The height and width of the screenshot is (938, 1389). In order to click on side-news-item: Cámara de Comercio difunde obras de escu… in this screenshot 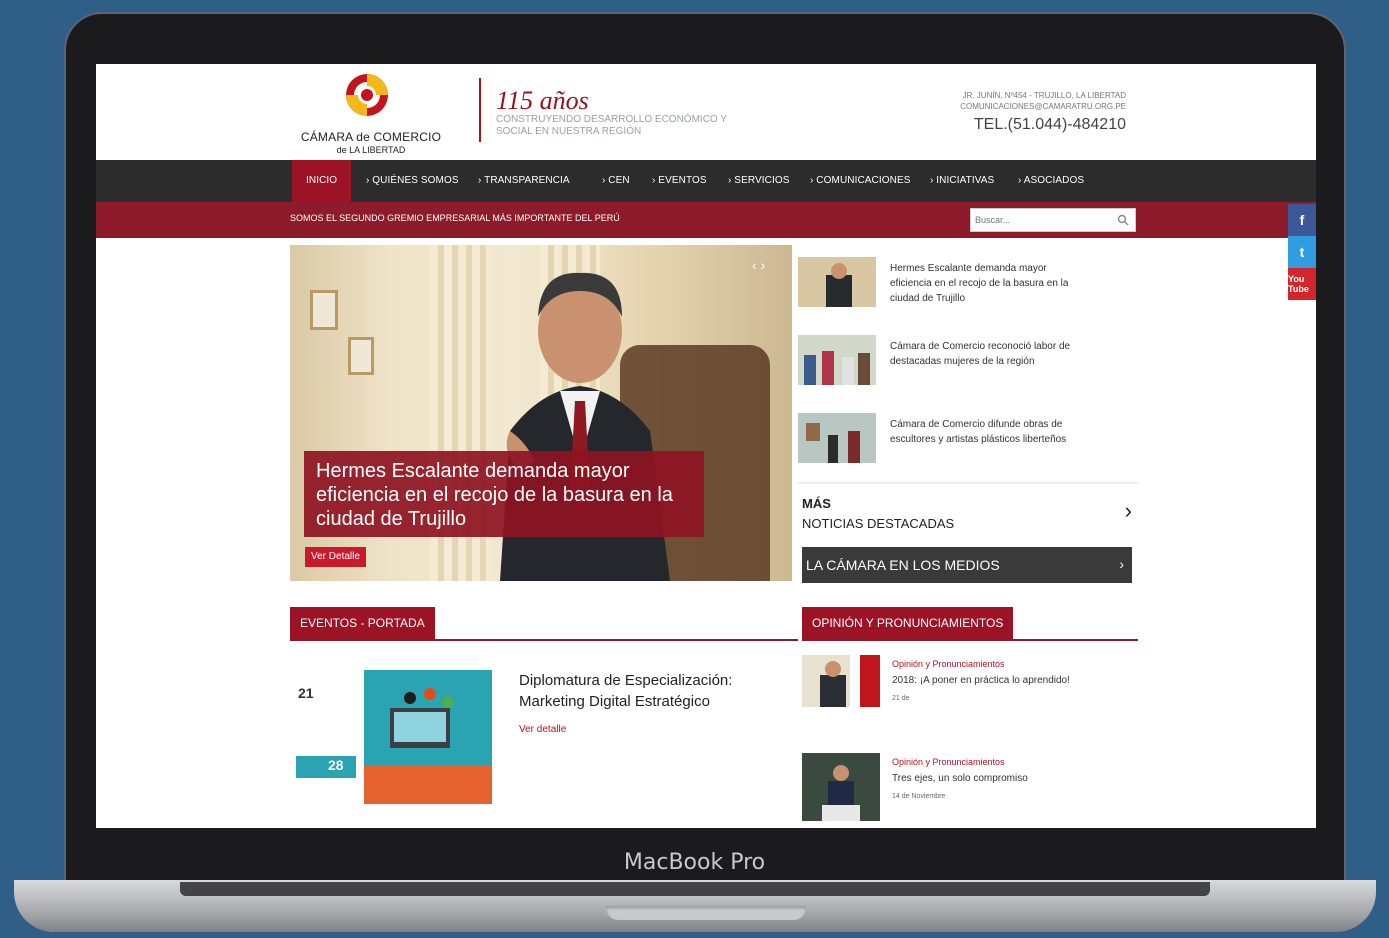, I will do `click(968, 452)`.